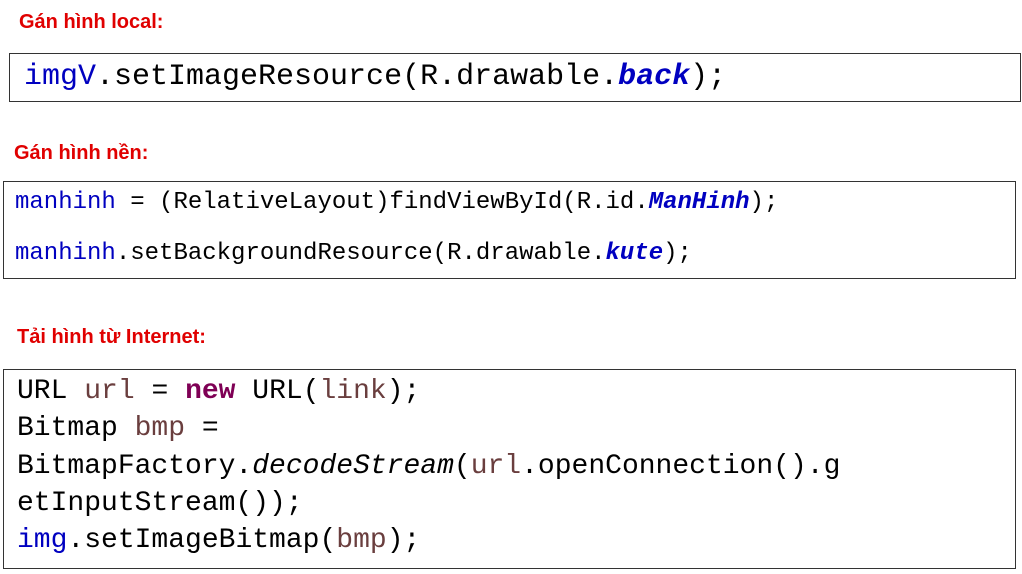 Image resolution: width=1022 pixels, height=574 pixels. I want to click on code-constant-back: back, so click(654, 77).